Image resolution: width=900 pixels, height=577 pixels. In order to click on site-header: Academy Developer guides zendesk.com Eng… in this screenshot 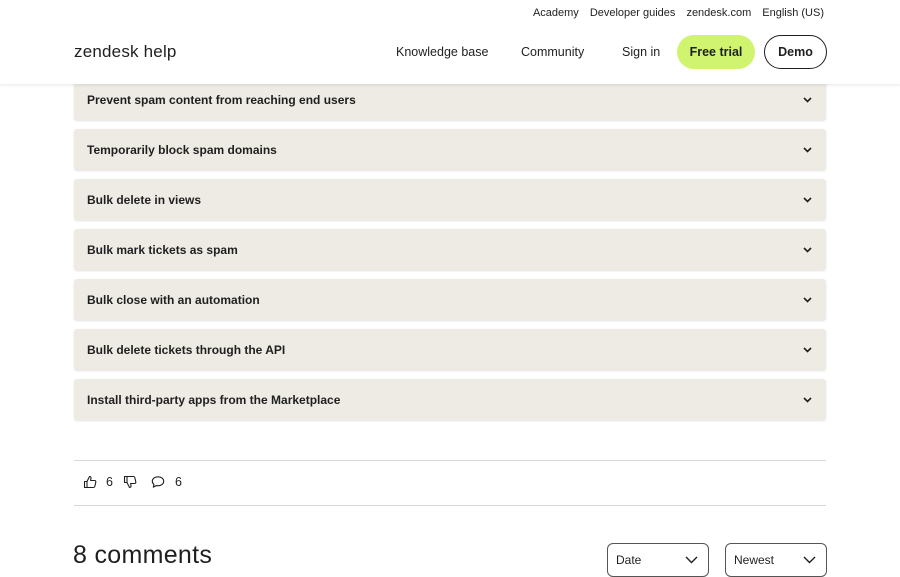, I will do `click(450, 42)`.